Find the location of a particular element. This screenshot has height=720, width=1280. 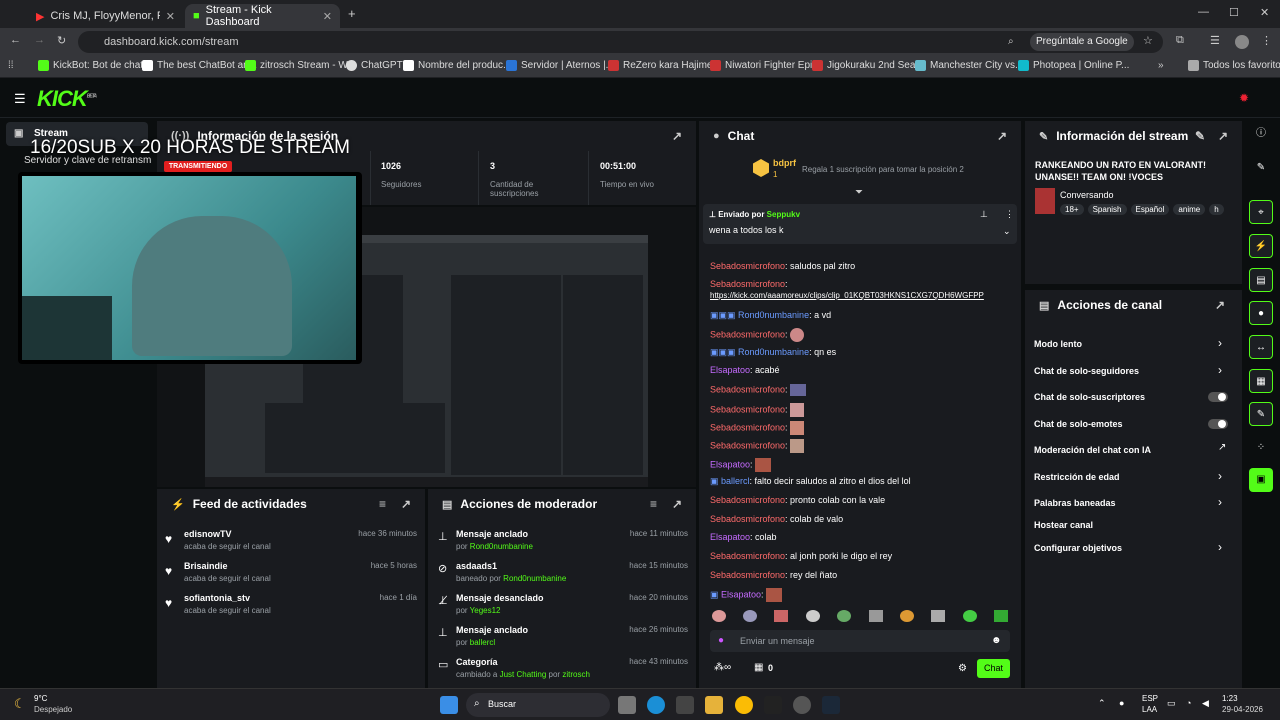

app-icon is located at coordinates (685, 705).